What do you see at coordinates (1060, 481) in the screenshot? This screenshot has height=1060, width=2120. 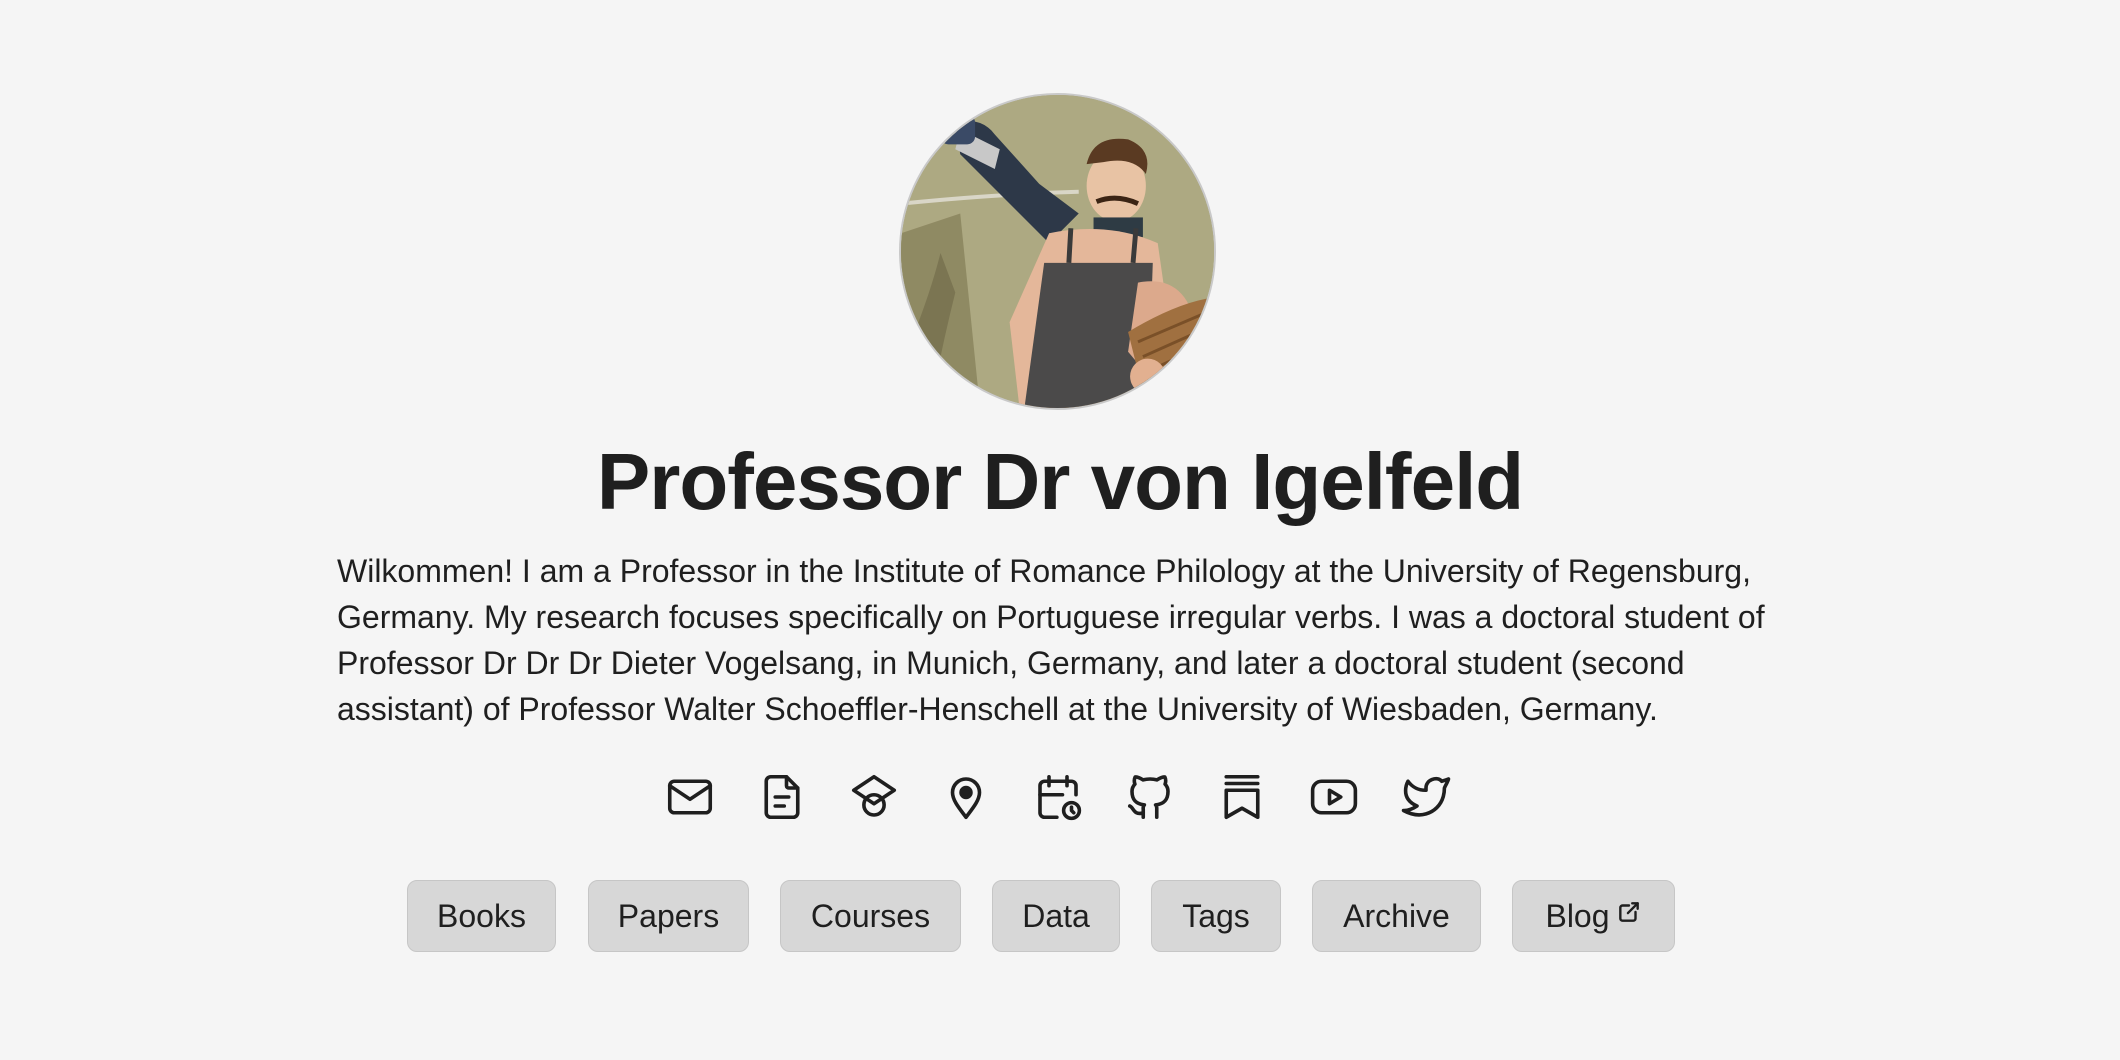 I see `page-title: Professor Dr von Igelfeld` at bounding box center [1060, 481].